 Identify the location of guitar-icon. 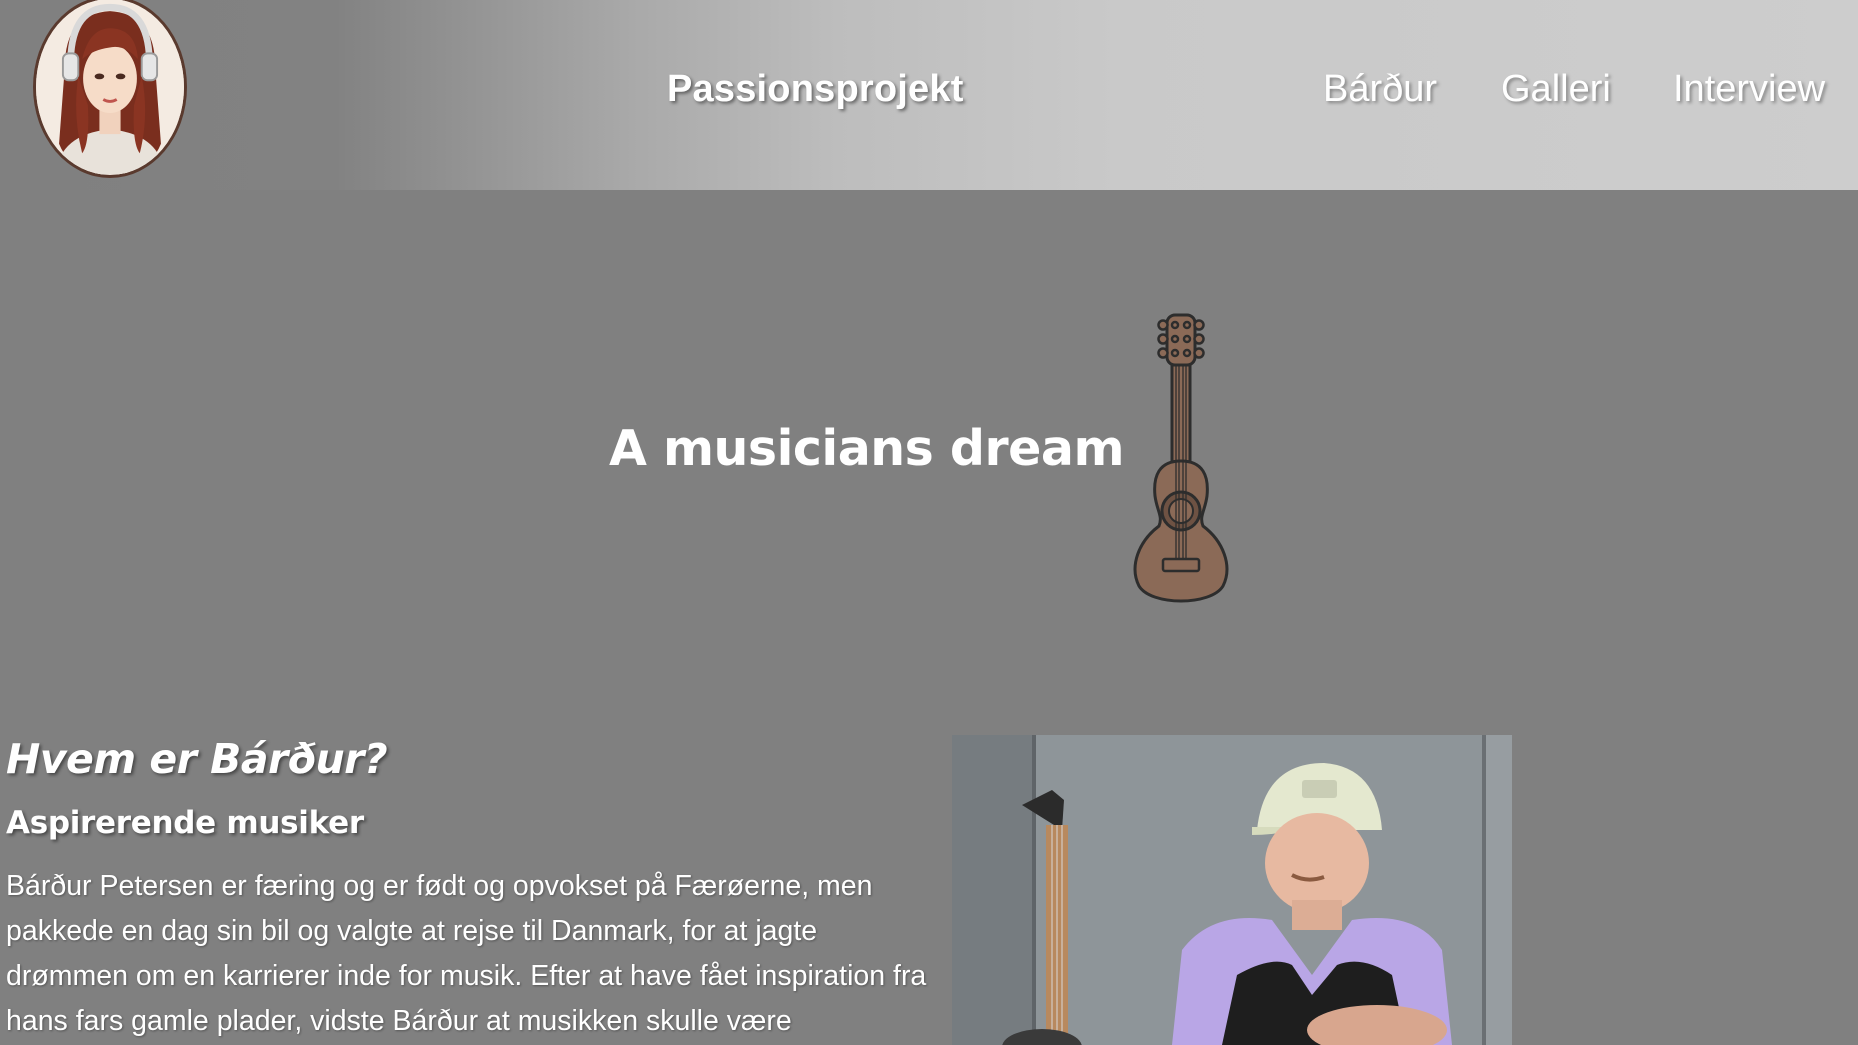
(1181, 459).